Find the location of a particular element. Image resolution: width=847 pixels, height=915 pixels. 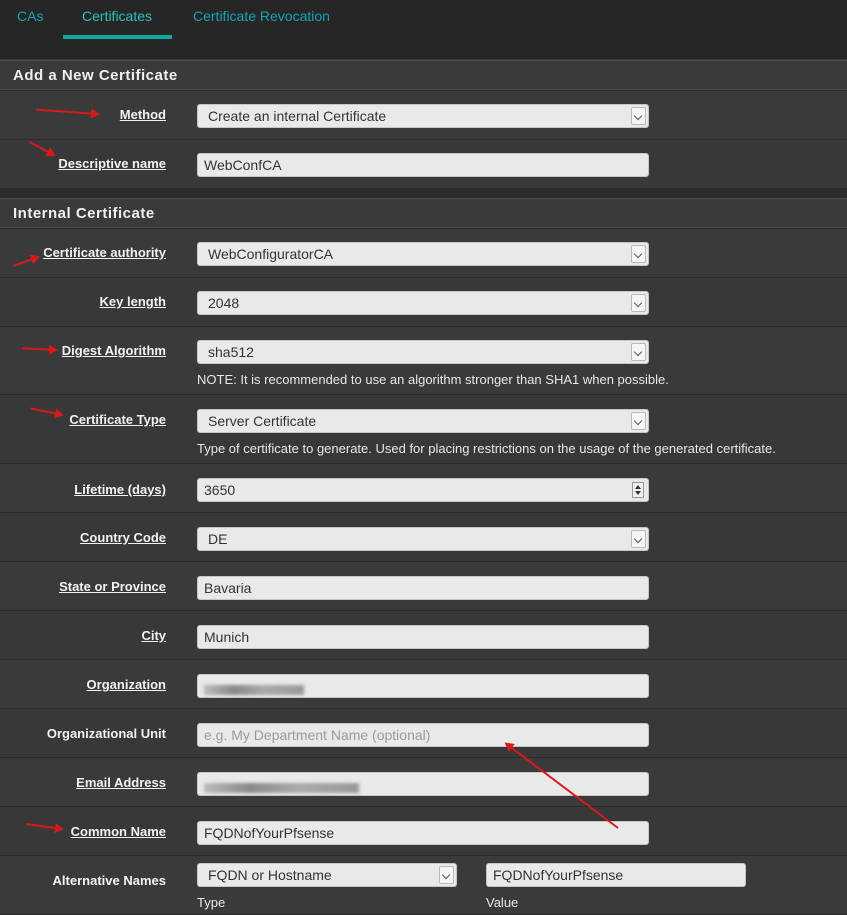

row-lifetime: Lifetime (days) 3650 is located at coordinates (423, 488).